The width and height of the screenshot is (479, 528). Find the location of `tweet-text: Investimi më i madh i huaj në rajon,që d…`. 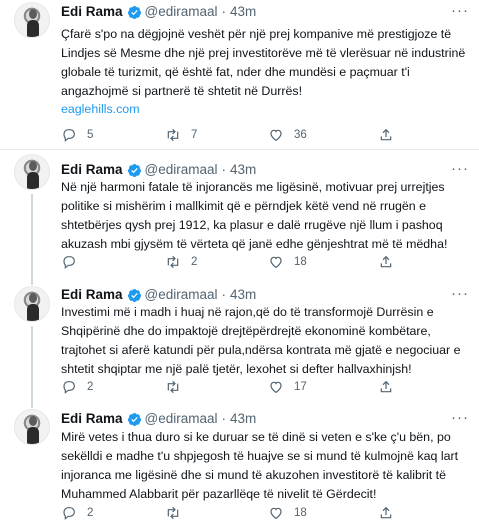

tweet-text: Investimi më i madh i huaj në rajon,që d… is located at coordinates (261, 340).